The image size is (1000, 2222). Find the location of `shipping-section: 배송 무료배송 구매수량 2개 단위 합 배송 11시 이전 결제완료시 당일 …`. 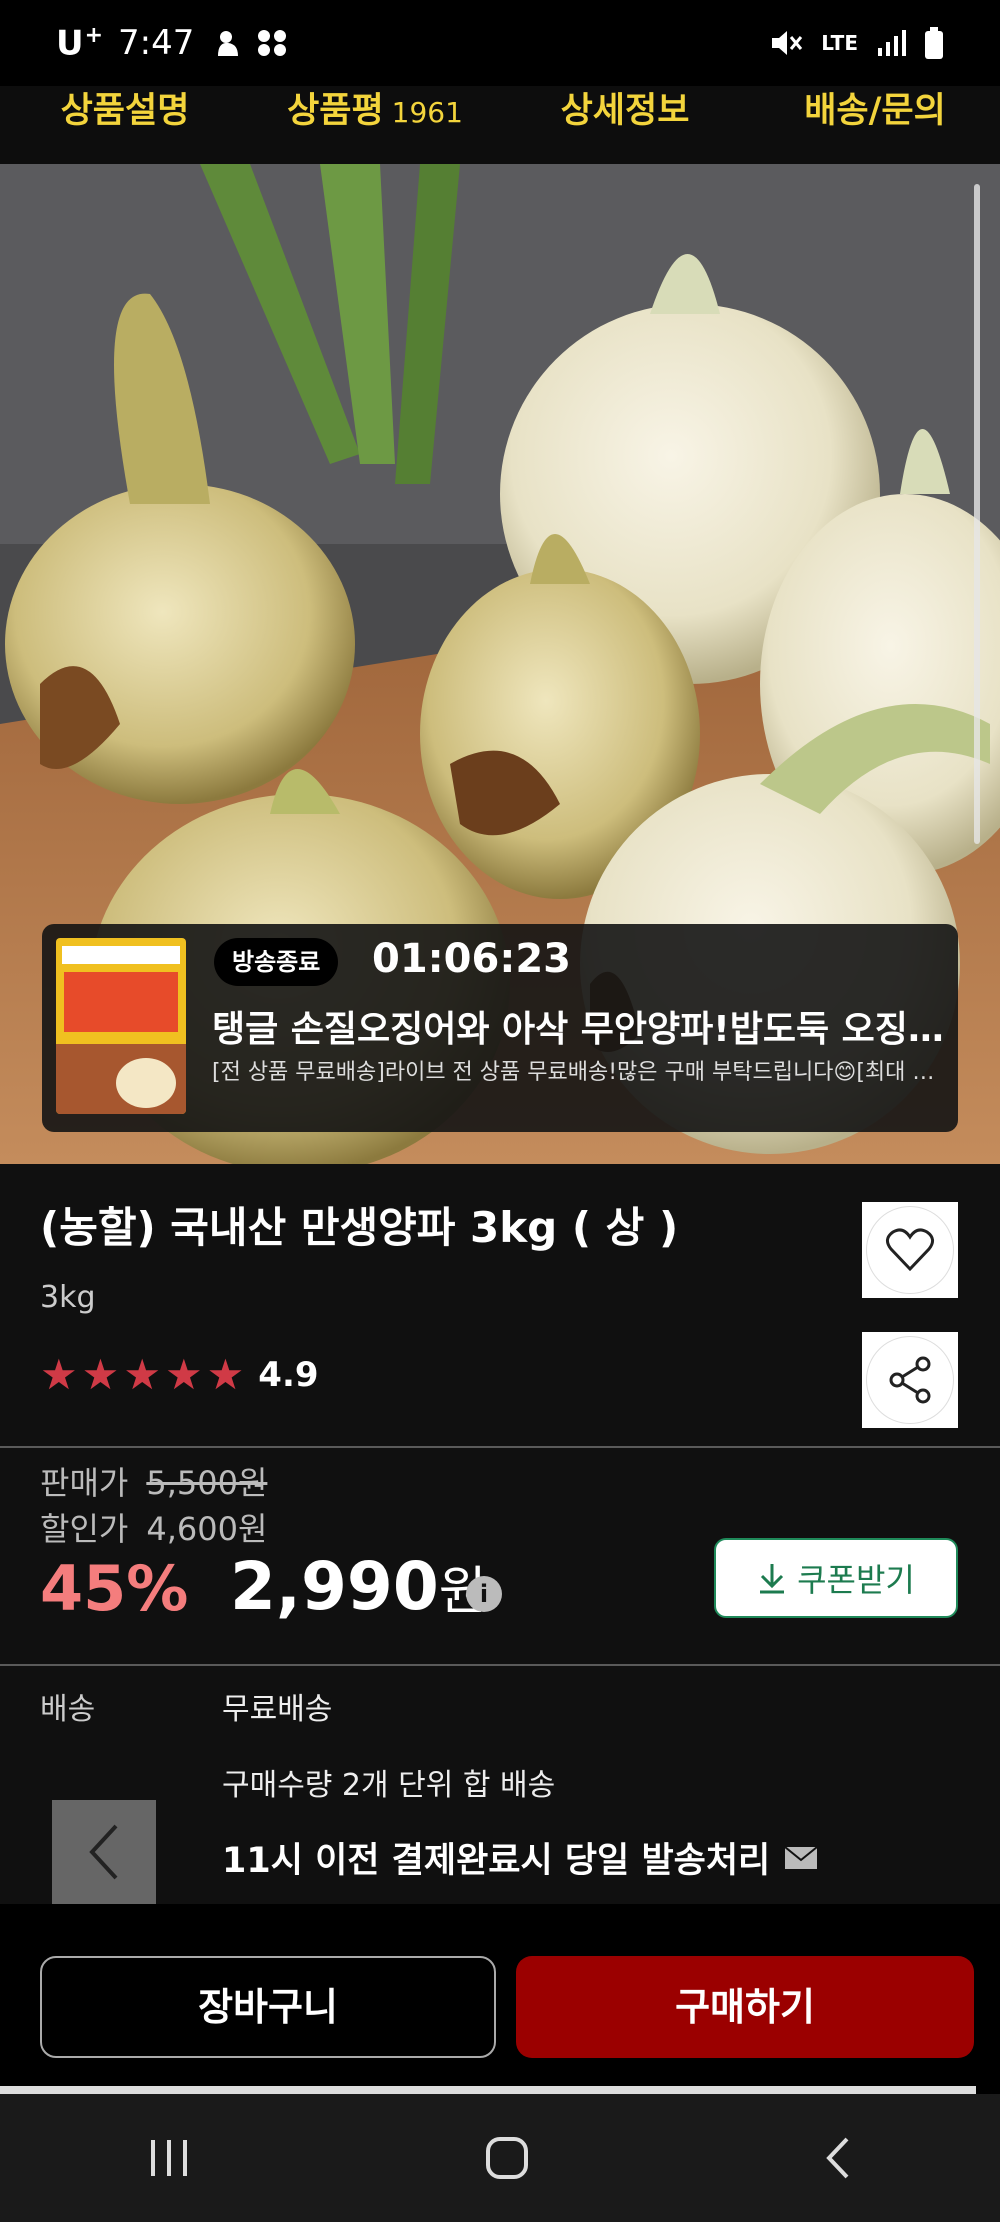

shipping-section: 배송 무료배송 구매수량 2개 단위 합 배송 11시 이전 결제완료시 당일 … is located at coordinates (500, 1785).